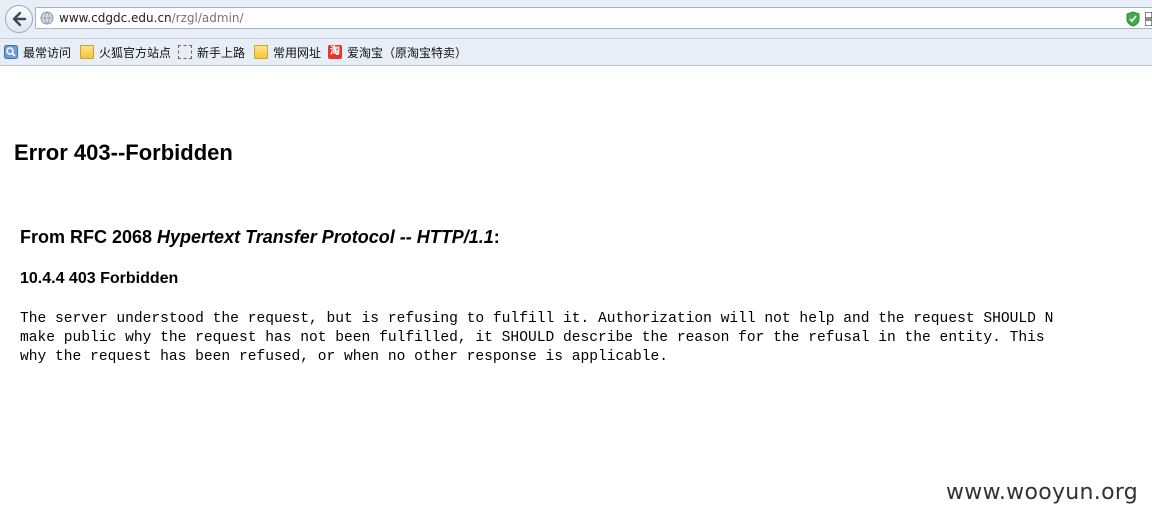 The image size is (1152, 522). What do you see at coordinates (297, 52) in the screenshot?
I see `bookmark-label: 常用网址` at bounding box center [297, 52].